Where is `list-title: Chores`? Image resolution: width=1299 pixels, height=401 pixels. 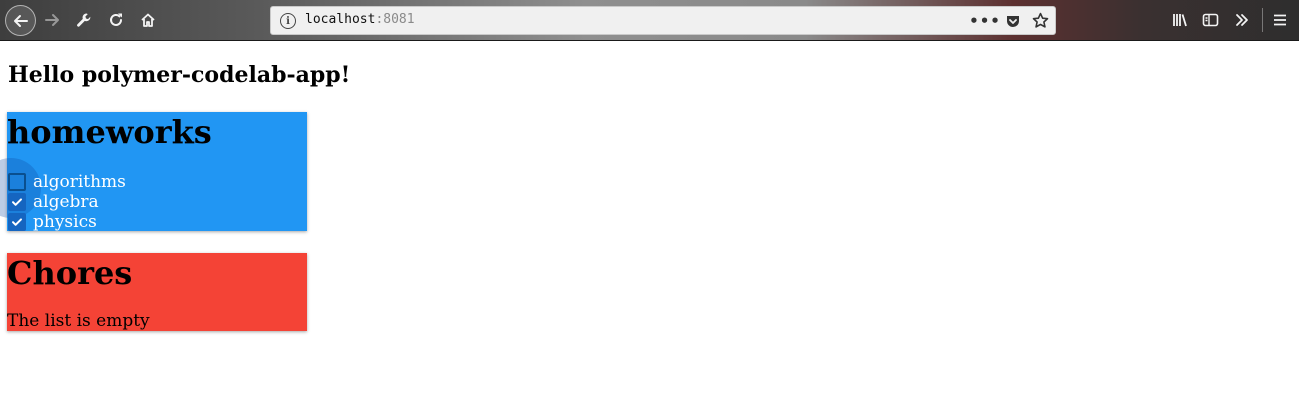 list-title: Chores is located at coordinates (70, 273).